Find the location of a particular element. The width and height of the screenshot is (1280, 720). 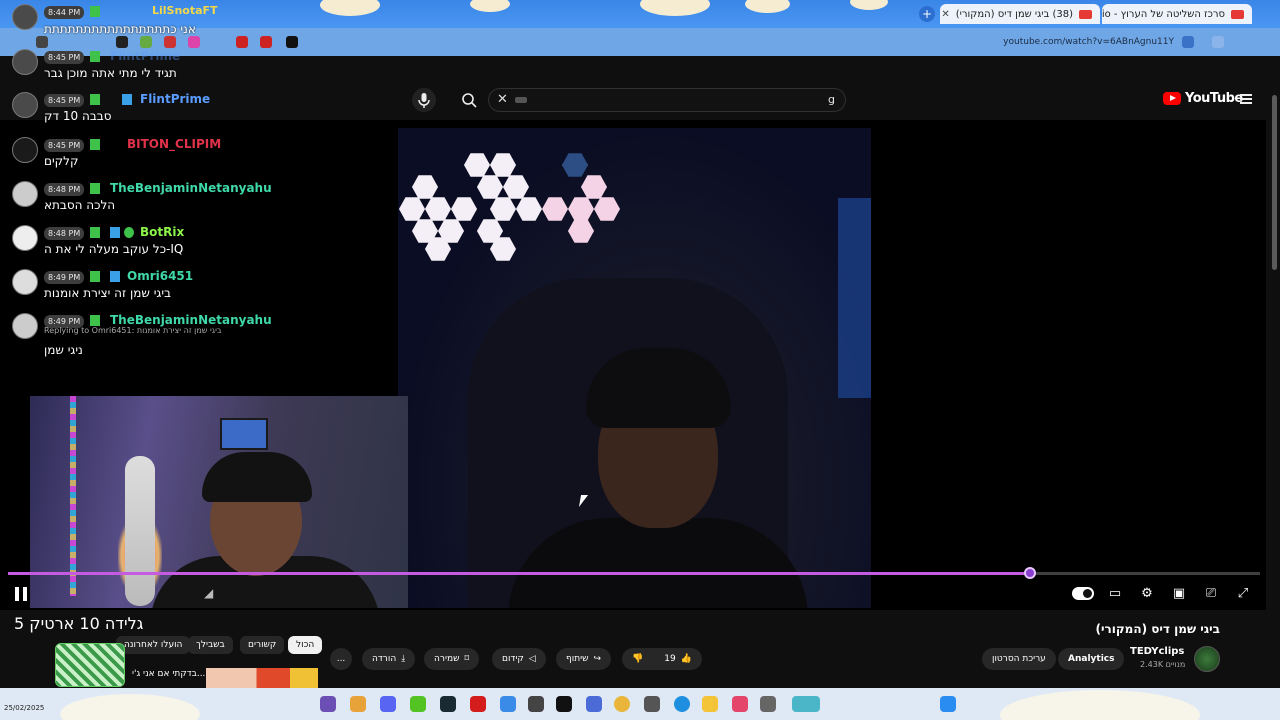

message-text: ביגי שמן זה יצירת אומנות is located at coordinates (107, 293).